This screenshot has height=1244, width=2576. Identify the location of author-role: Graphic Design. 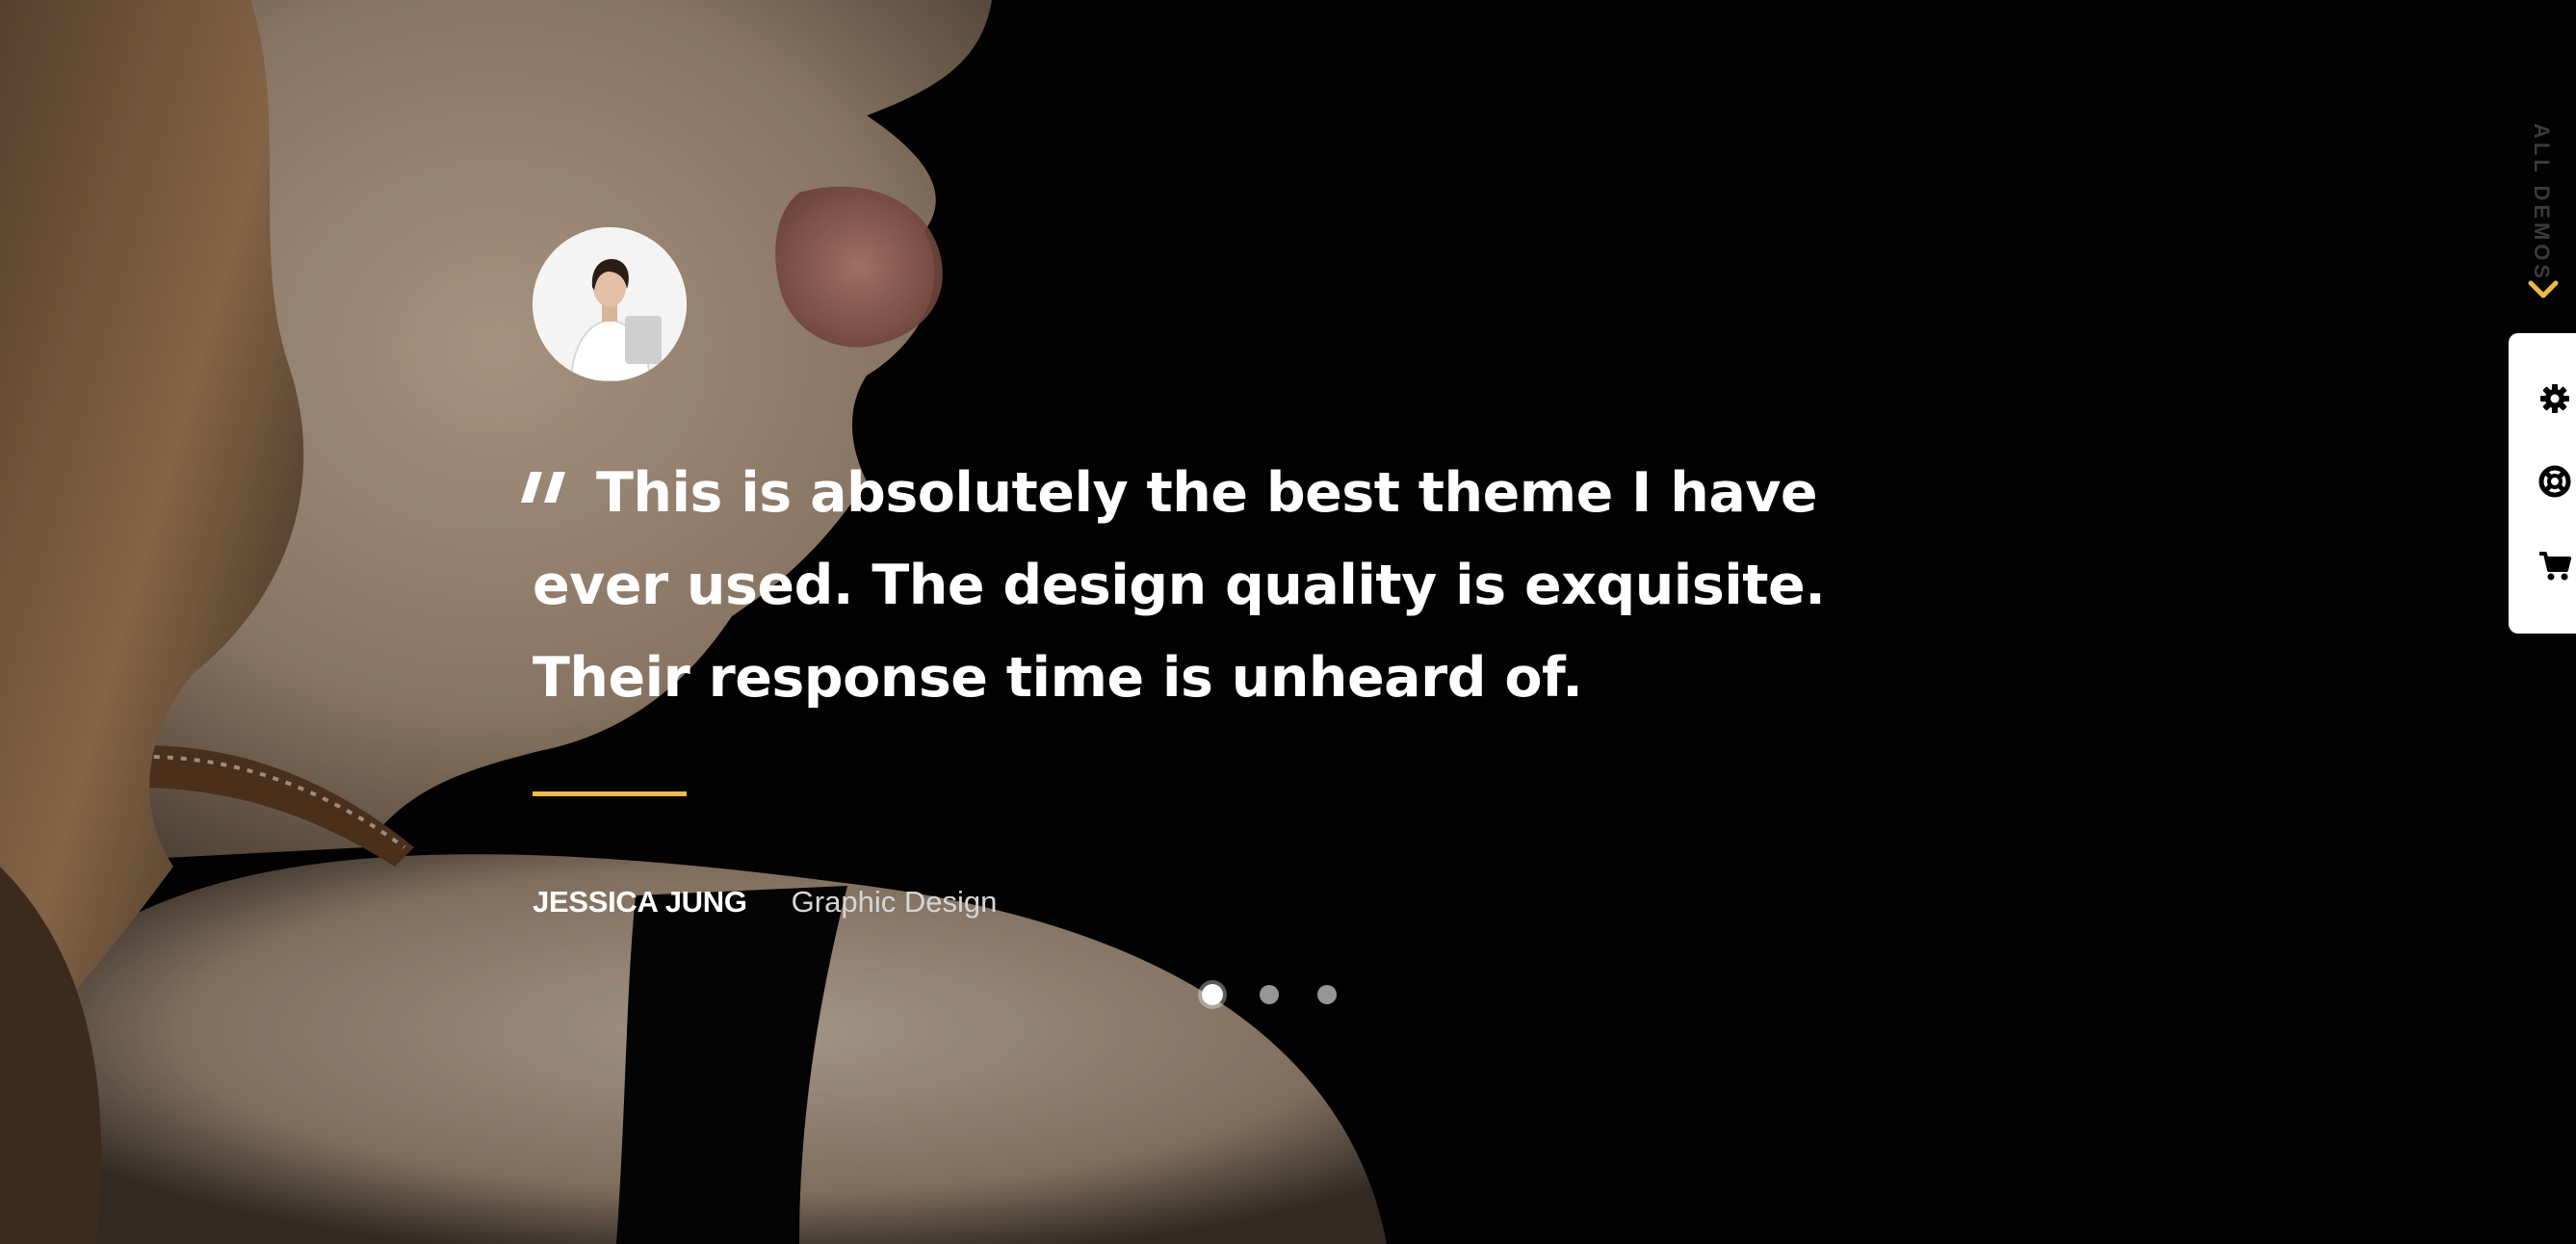
(894, 902).